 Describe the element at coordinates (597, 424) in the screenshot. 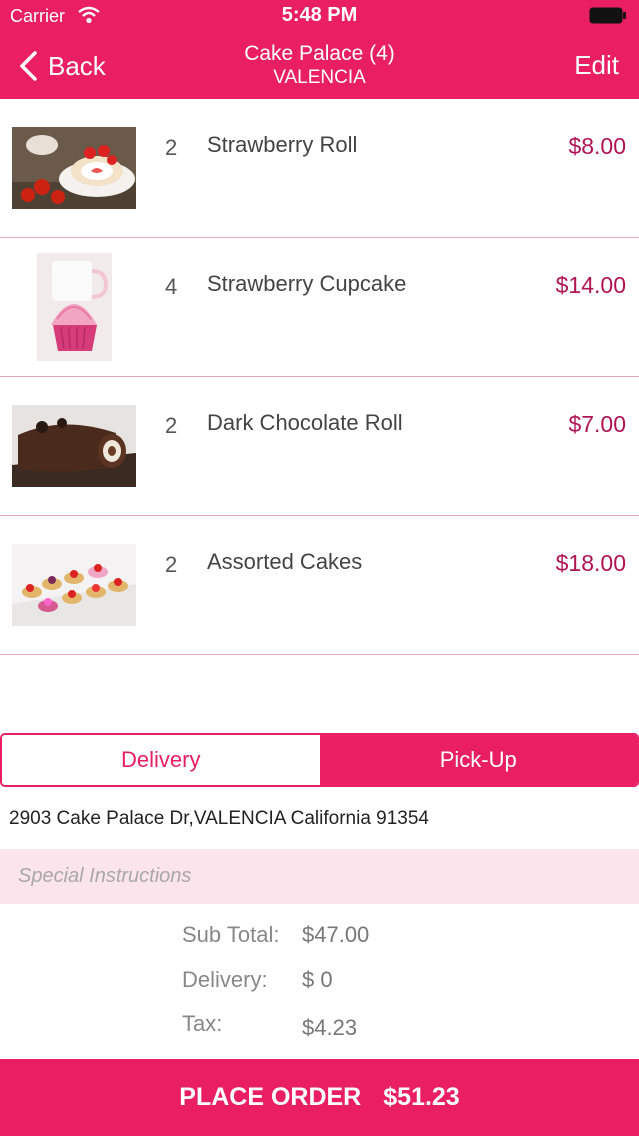

I see `item-price: $7.00` at that location.